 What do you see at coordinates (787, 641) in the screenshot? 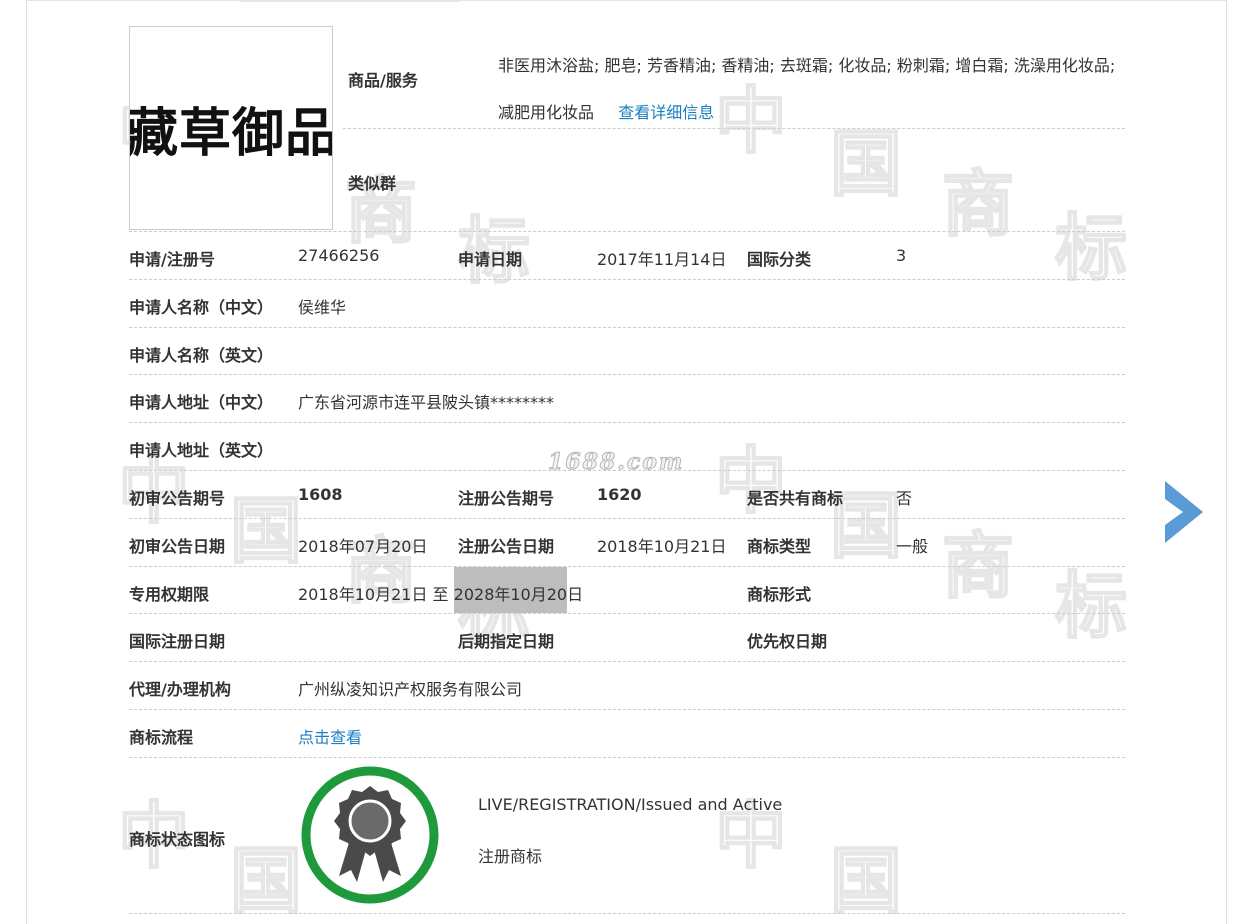
I see `priority-date-label: 优先权日期` at bounding box center [787, 641].